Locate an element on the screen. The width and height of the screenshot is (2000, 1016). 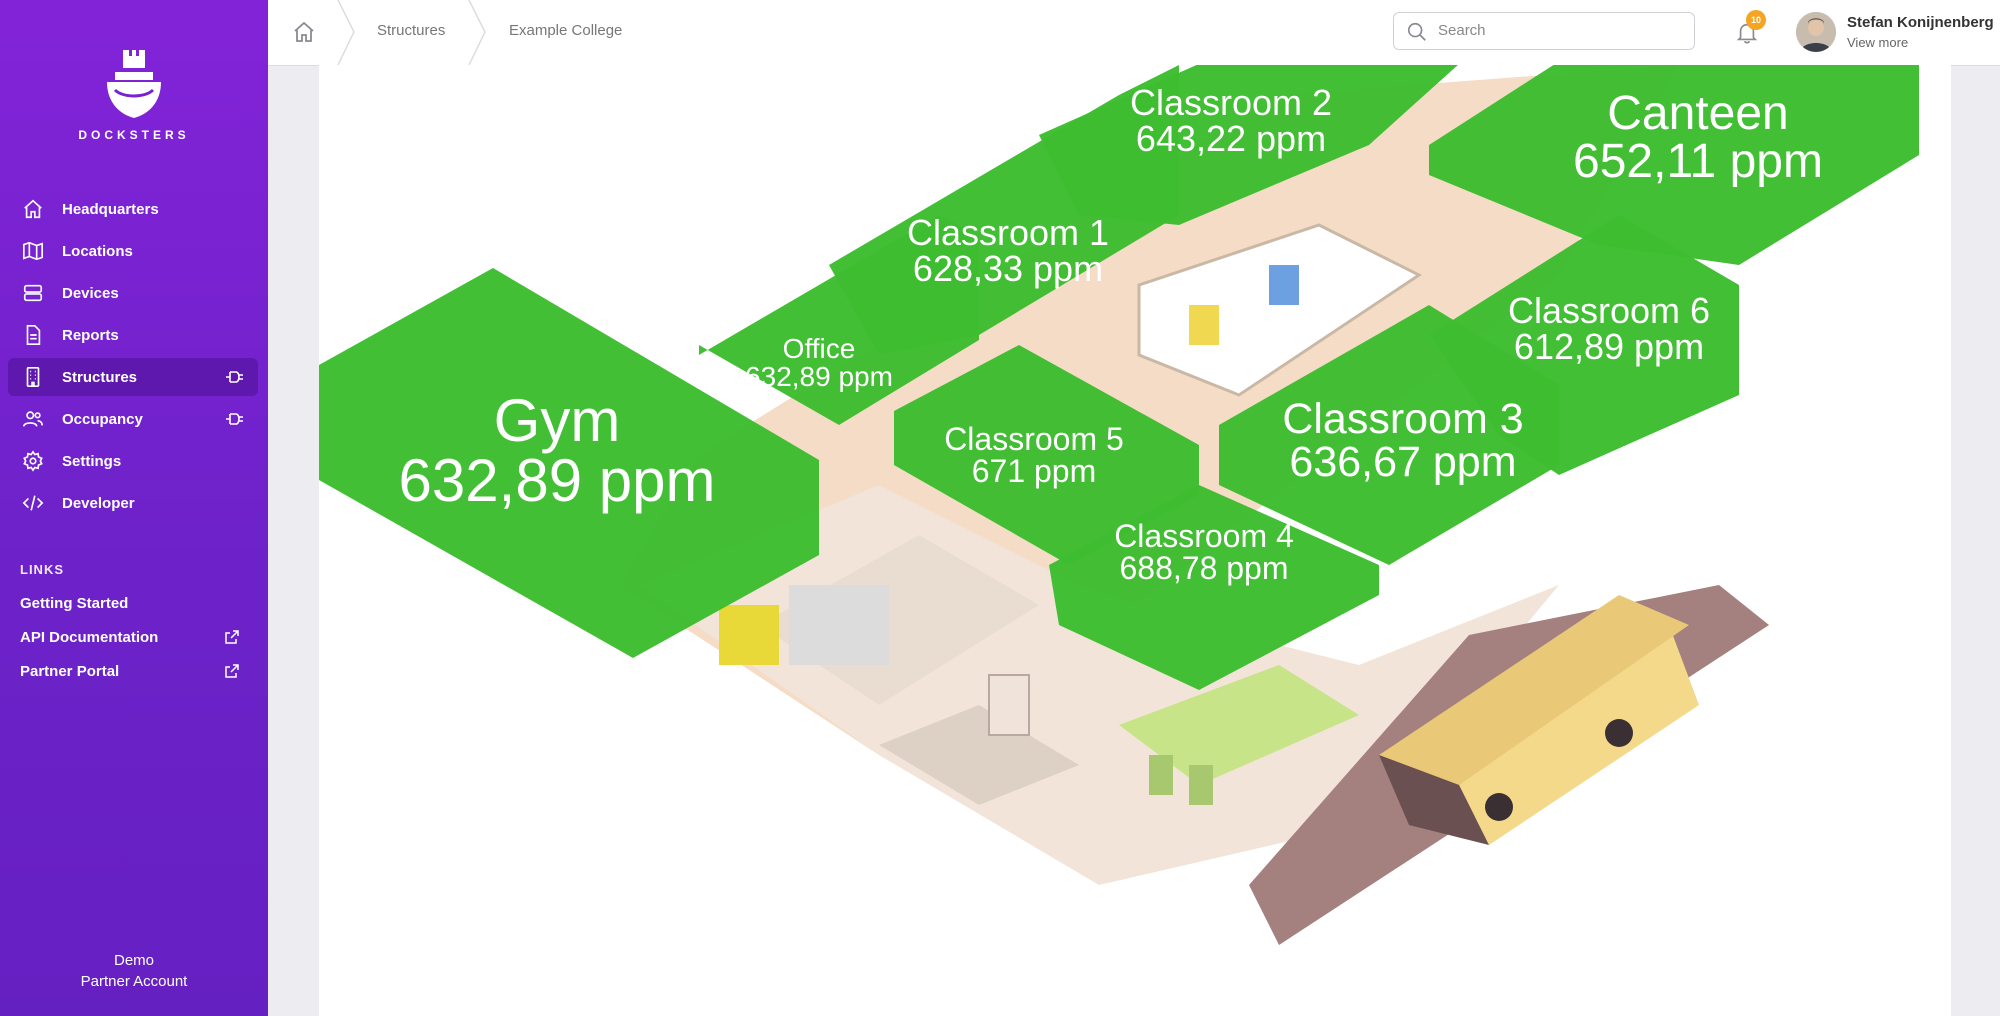
zone-value: 652,11 ppm is located at coordinates (1698, 161).